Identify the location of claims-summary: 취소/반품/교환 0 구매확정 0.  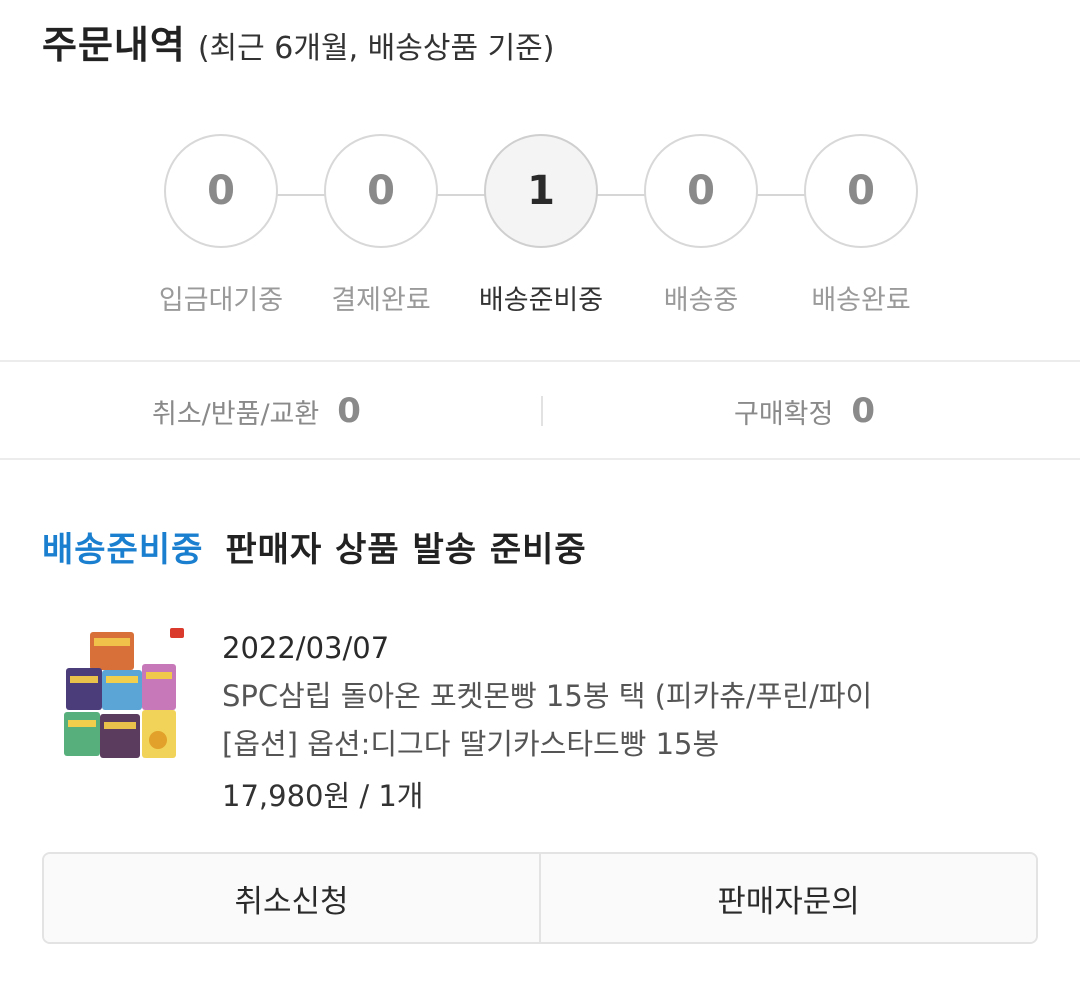
(540, 411).